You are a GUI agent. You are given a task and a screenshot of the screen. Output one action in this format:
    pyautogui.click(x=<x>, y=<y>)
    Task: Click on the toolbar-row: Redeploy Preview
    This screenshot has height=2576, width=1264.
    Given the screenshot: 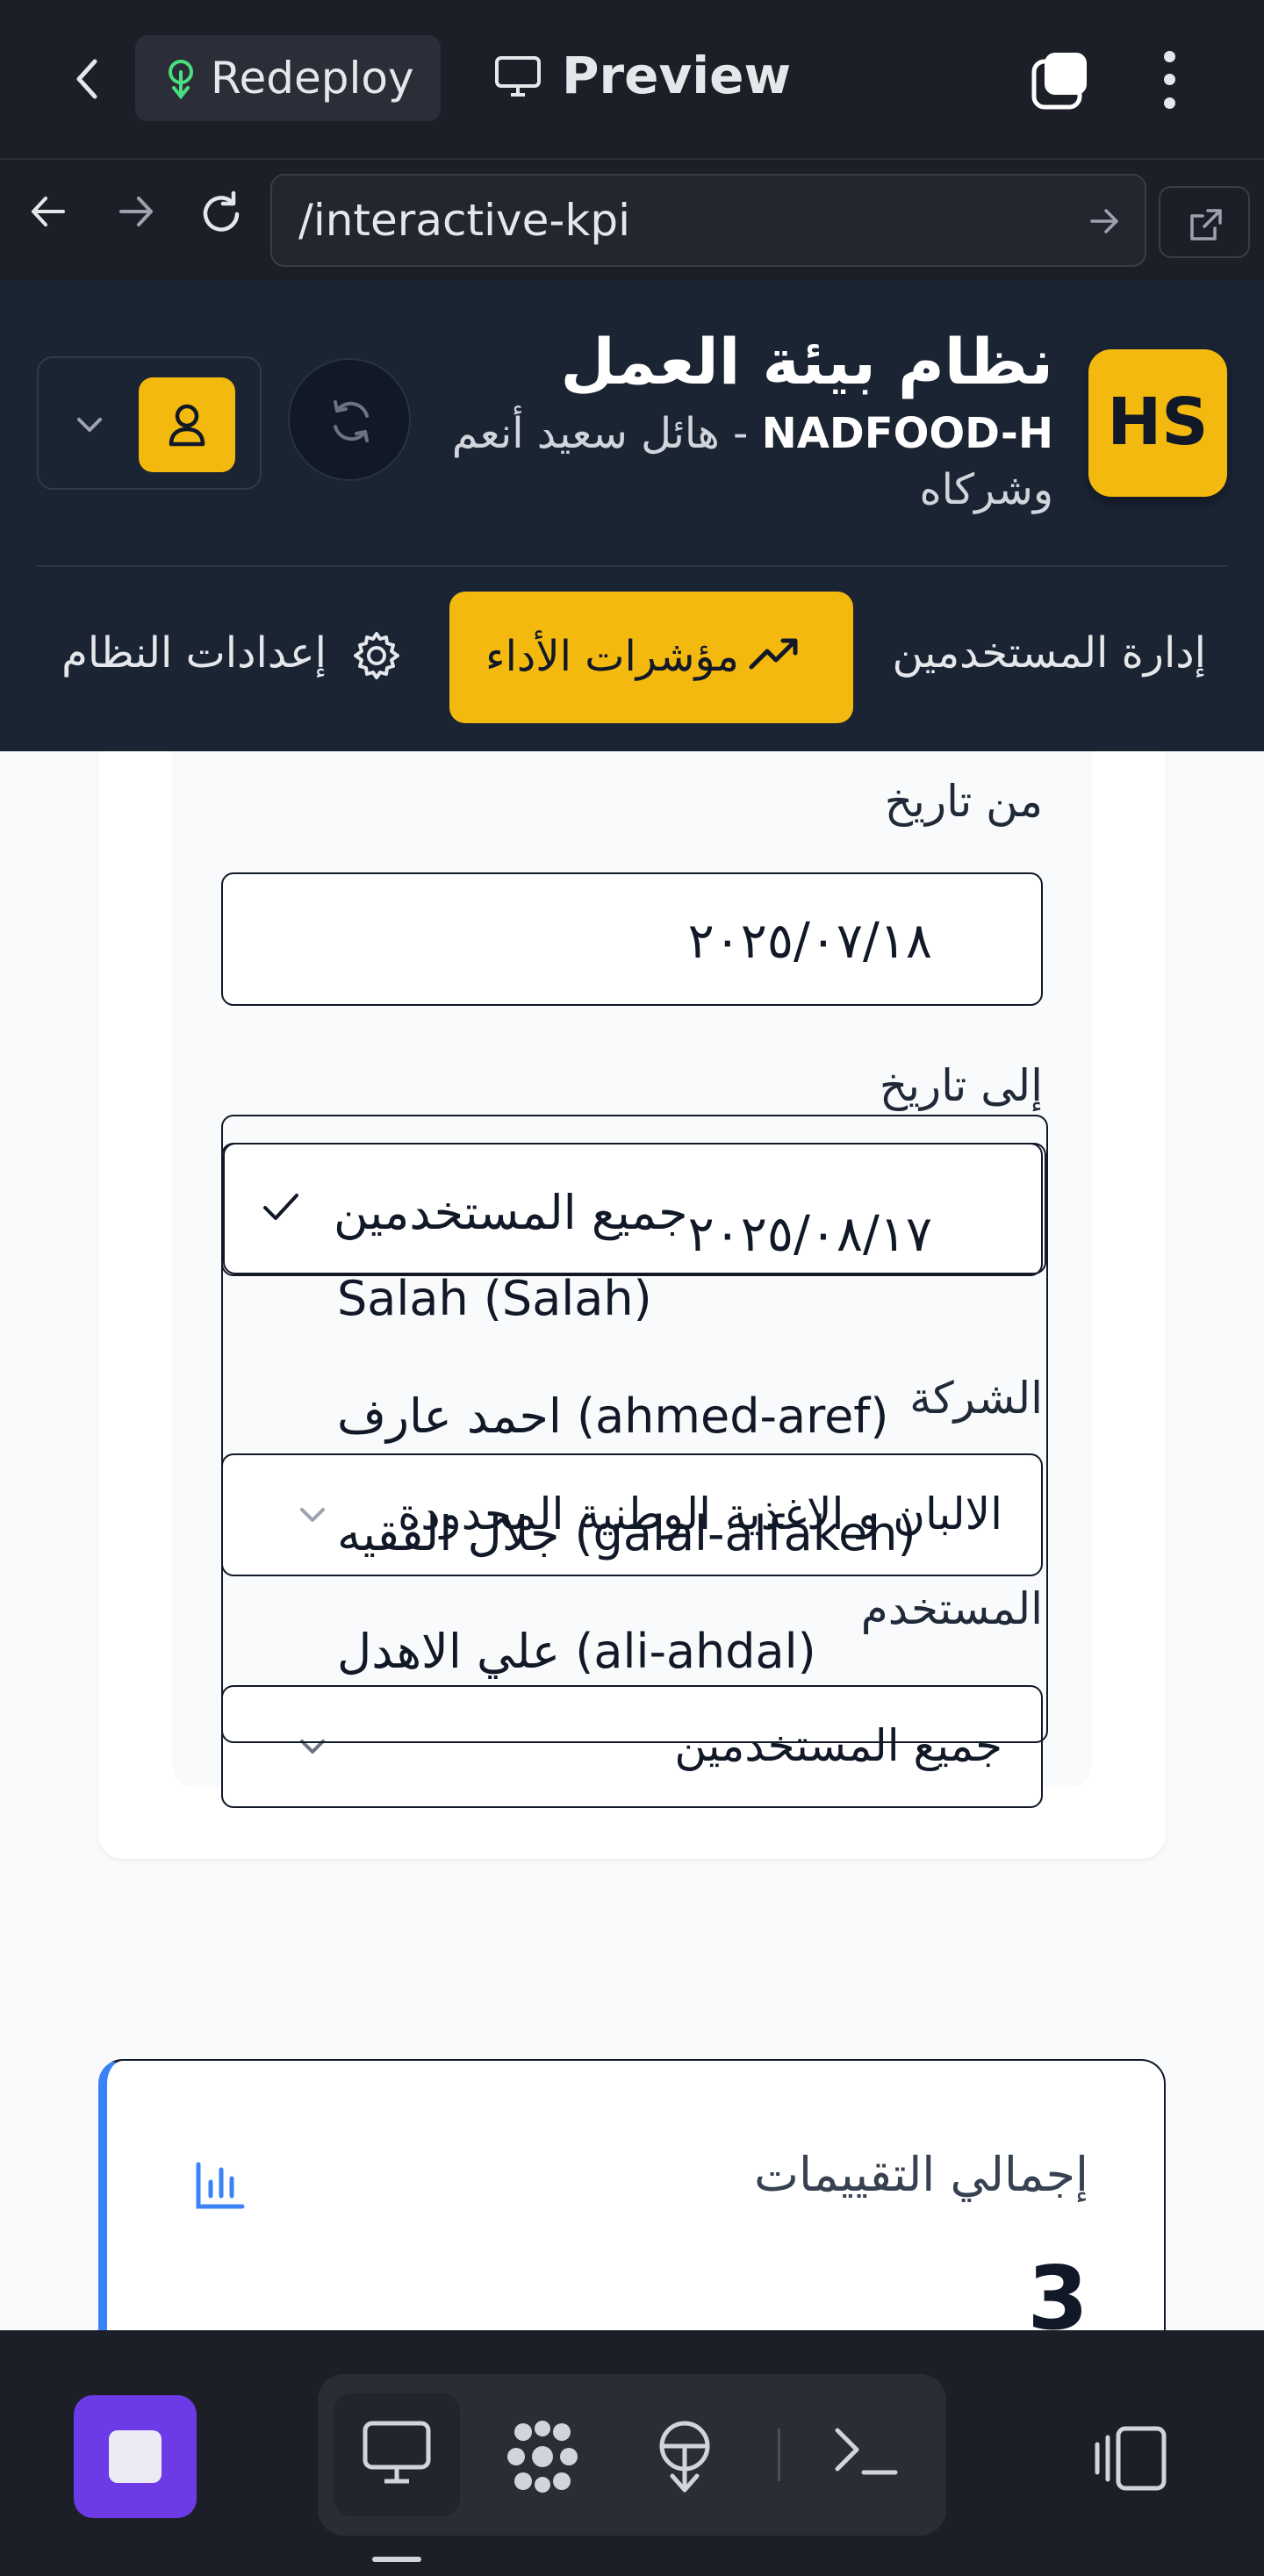 What is the action you would take?
    pyautogui.click(x=632, y=79)
    